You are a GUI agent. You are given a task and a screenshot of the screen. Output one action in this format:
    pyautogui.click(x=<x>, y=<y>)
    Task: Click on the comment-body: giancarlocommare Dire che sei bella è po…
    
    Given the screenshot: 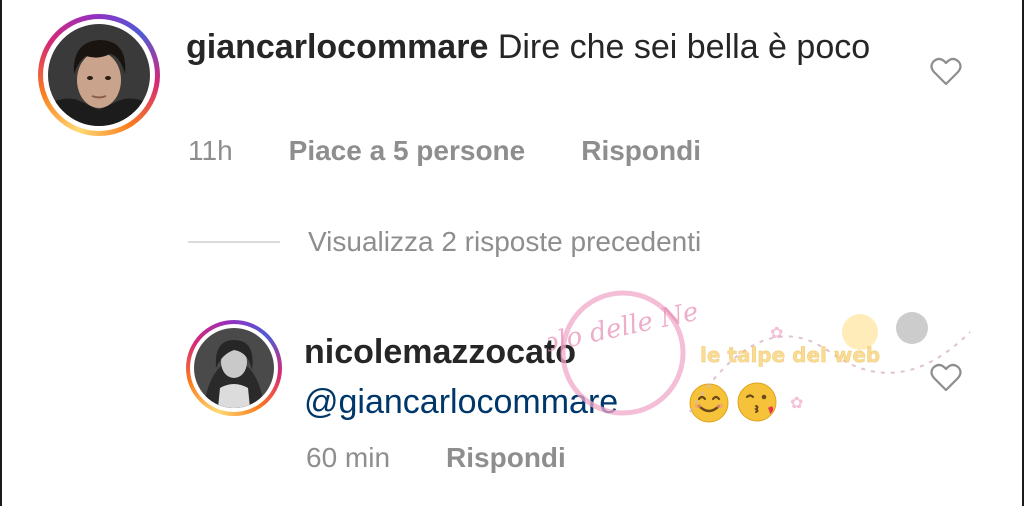 What is the action you would take?
    pyautogui.click(x=536, y=47)
    